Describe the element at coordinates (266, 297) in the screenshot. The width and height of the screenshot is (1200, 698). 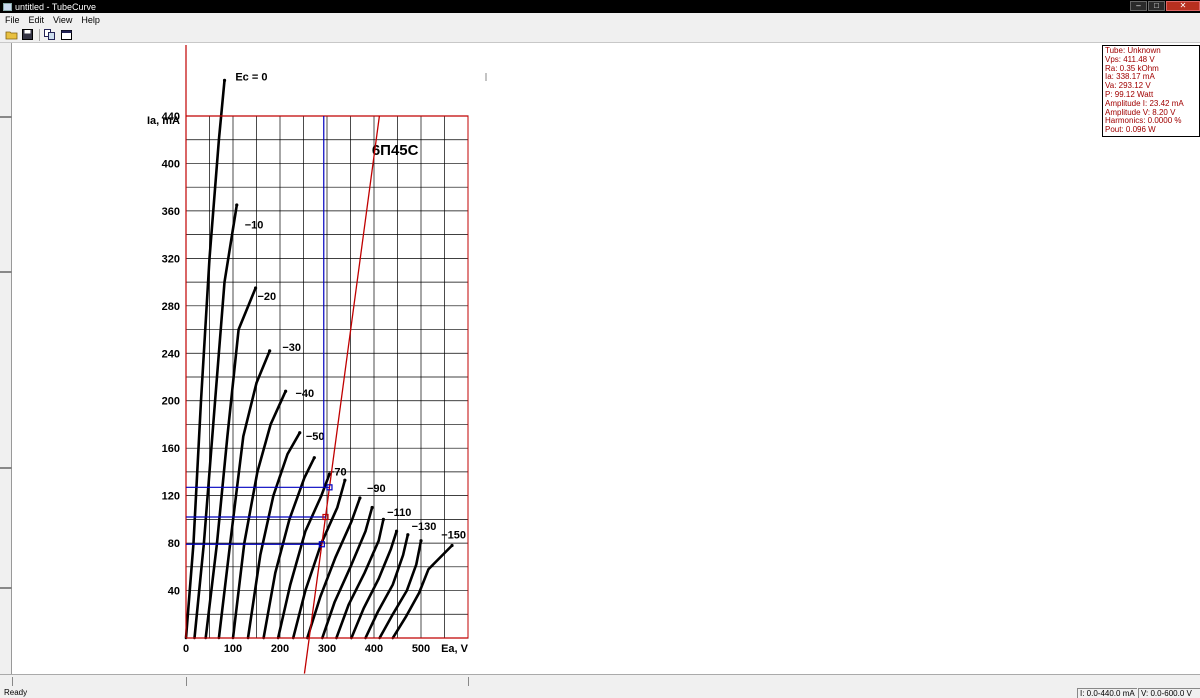
I see `grid-voltage-label: −20` at that location.